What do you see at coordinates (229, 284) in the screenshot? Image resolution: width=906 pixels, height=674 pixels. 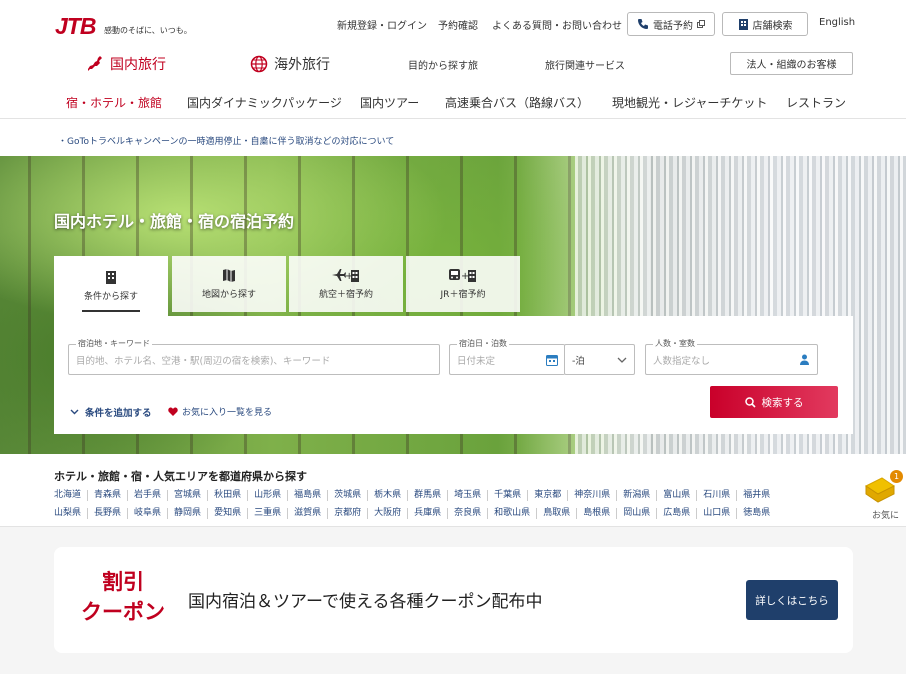 I see `search-tab-map: 地図から探す` at bounding box center [229, 284].